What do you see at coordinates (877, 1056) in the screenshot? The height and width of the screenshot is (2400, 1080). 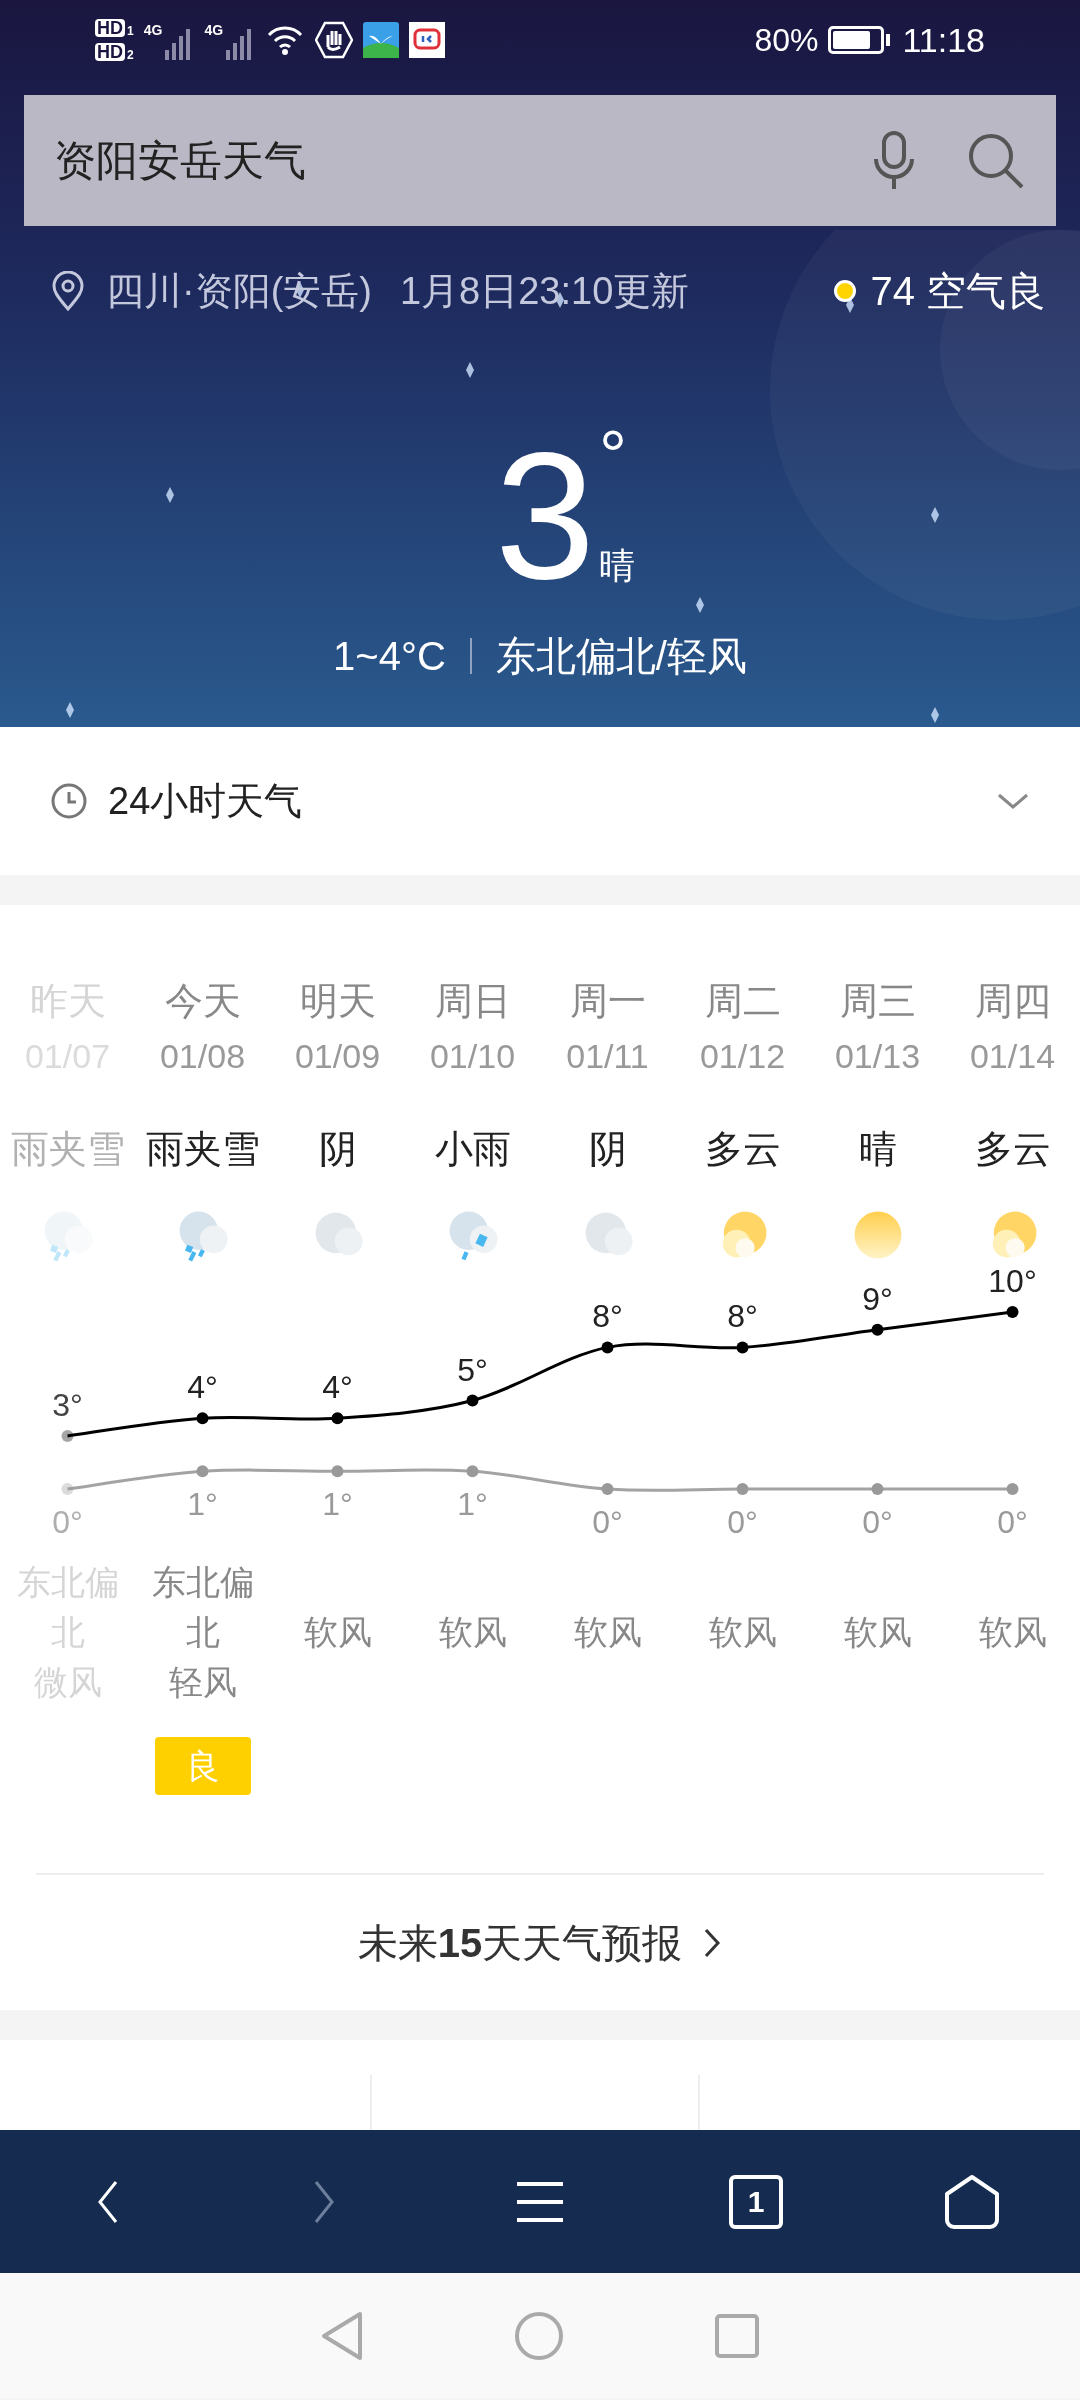 I see `date-text: 01/13` at bounding box center [877, 1056].